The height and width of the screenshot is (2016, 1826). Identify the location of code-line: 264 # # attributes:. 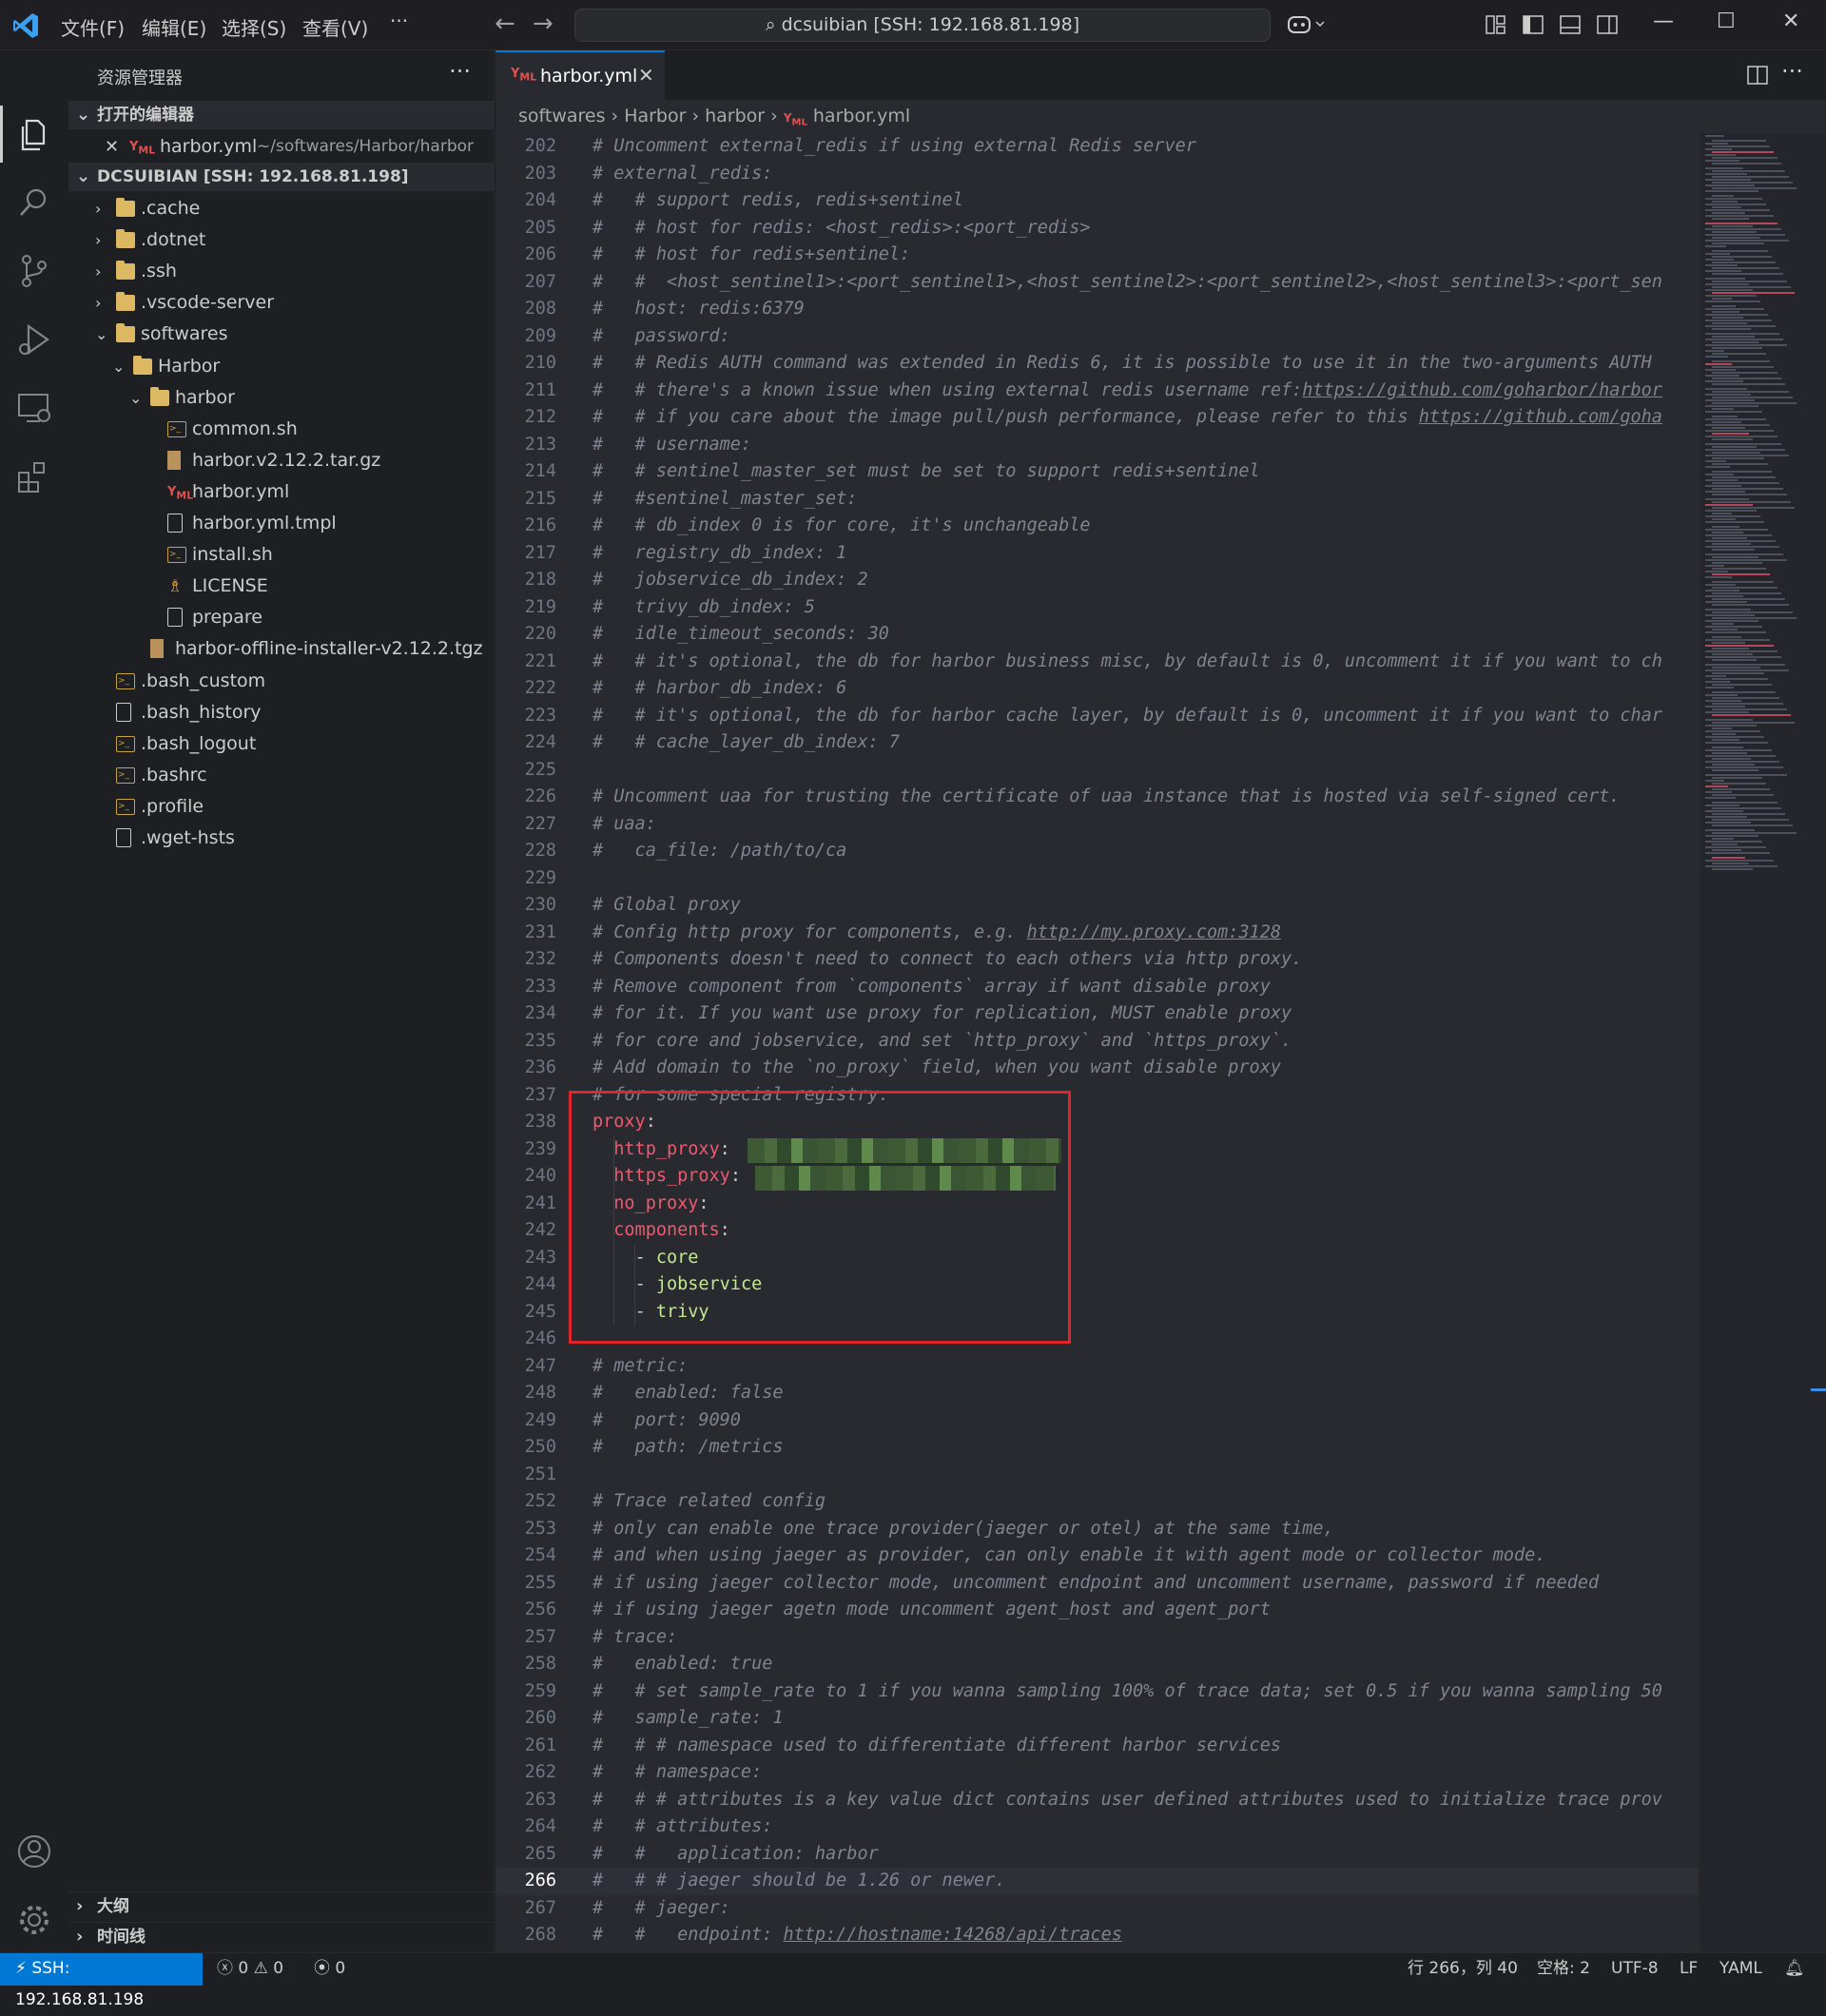
(1097, 1827).